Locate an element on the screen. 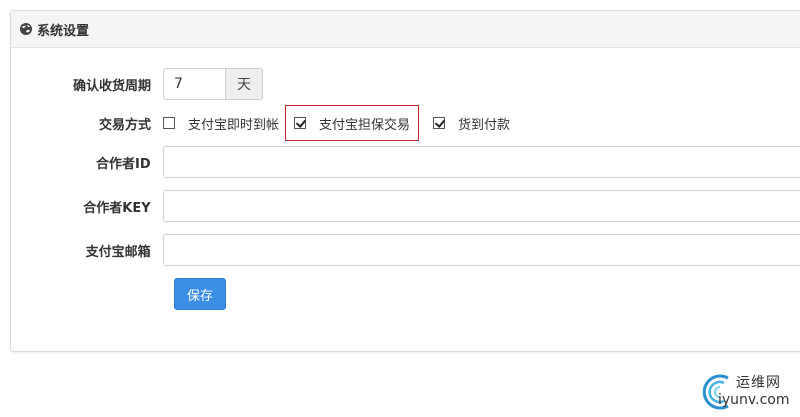 The height and width of the screenshot is (417, 800). alipay-email-label: 支付宝邮箱 is located at coordinates (118, 252).